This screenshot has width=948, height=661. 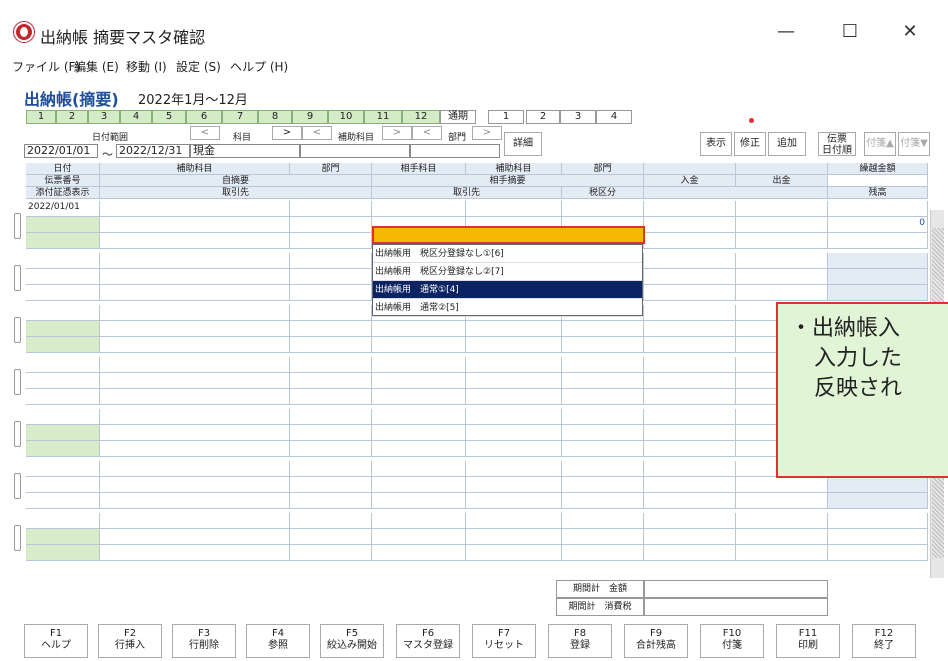 I want to click on row-3-counter, so click(x=419, y=365).